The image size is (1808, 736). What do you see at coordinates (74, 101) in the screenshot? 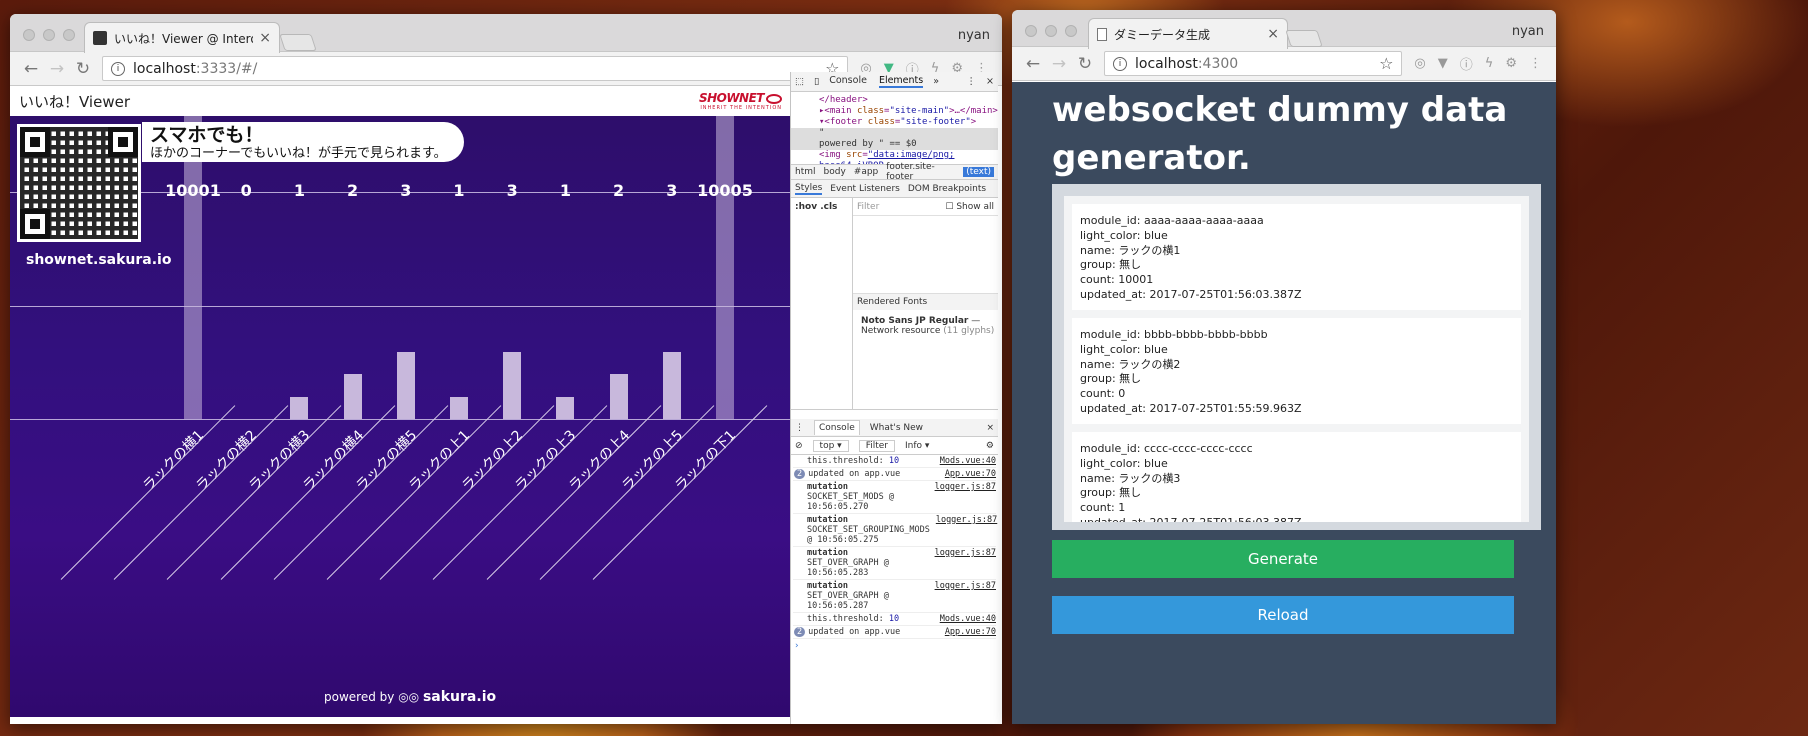
I see `page-title: いいね！Viewer` at bounding box center [74, 101].